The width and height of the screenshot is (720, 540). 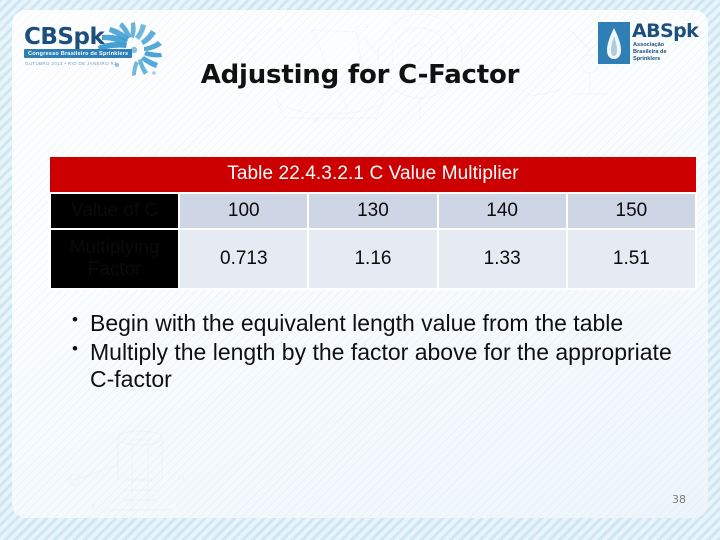 I want to click on page-number: 38, so click(x=679, y=499).